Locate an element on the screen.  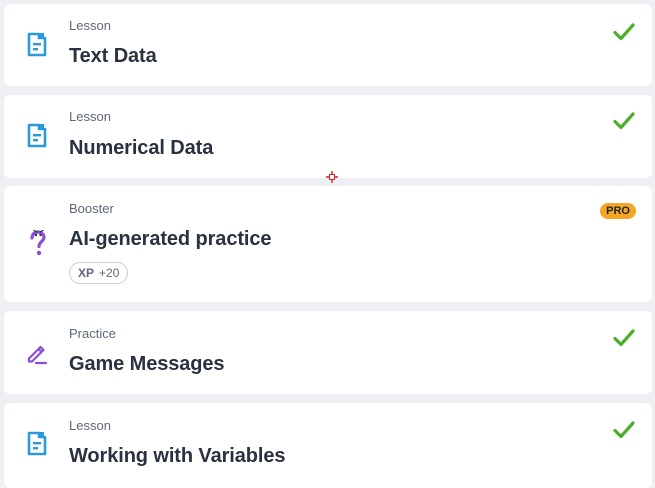
item-title: Game Messages is located at coordinates (147, 364).